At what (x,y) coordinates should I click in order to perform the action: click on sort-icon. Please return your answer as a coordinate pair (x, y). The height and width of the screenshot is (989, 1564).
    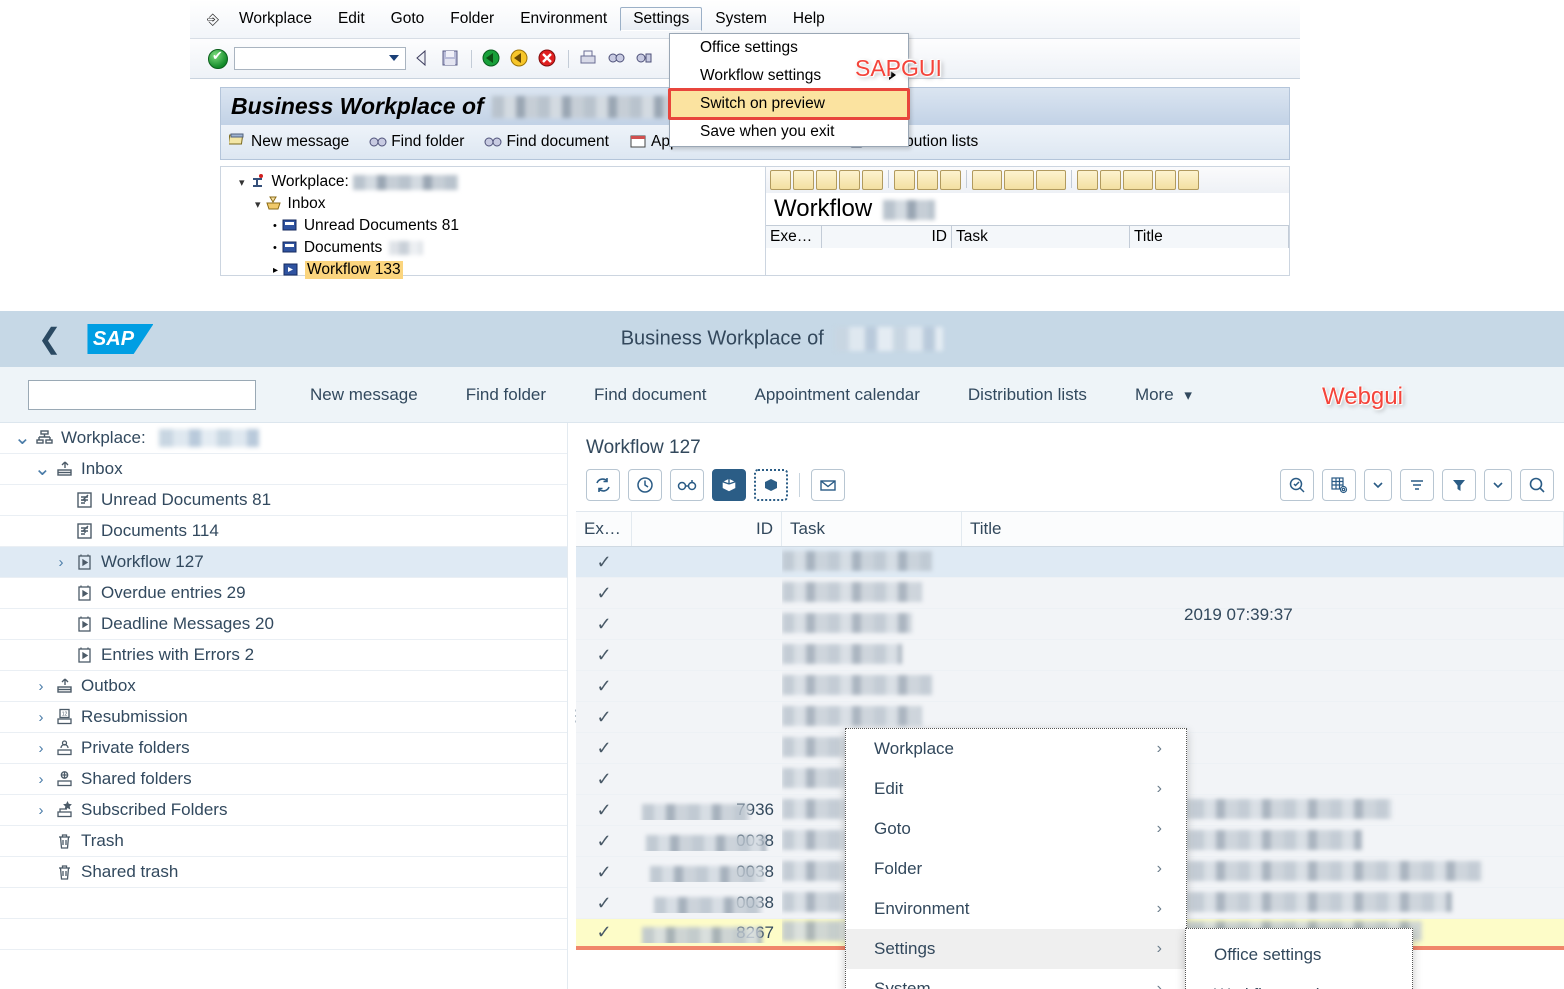
    Looking at the image, I should click on (1417, 485).